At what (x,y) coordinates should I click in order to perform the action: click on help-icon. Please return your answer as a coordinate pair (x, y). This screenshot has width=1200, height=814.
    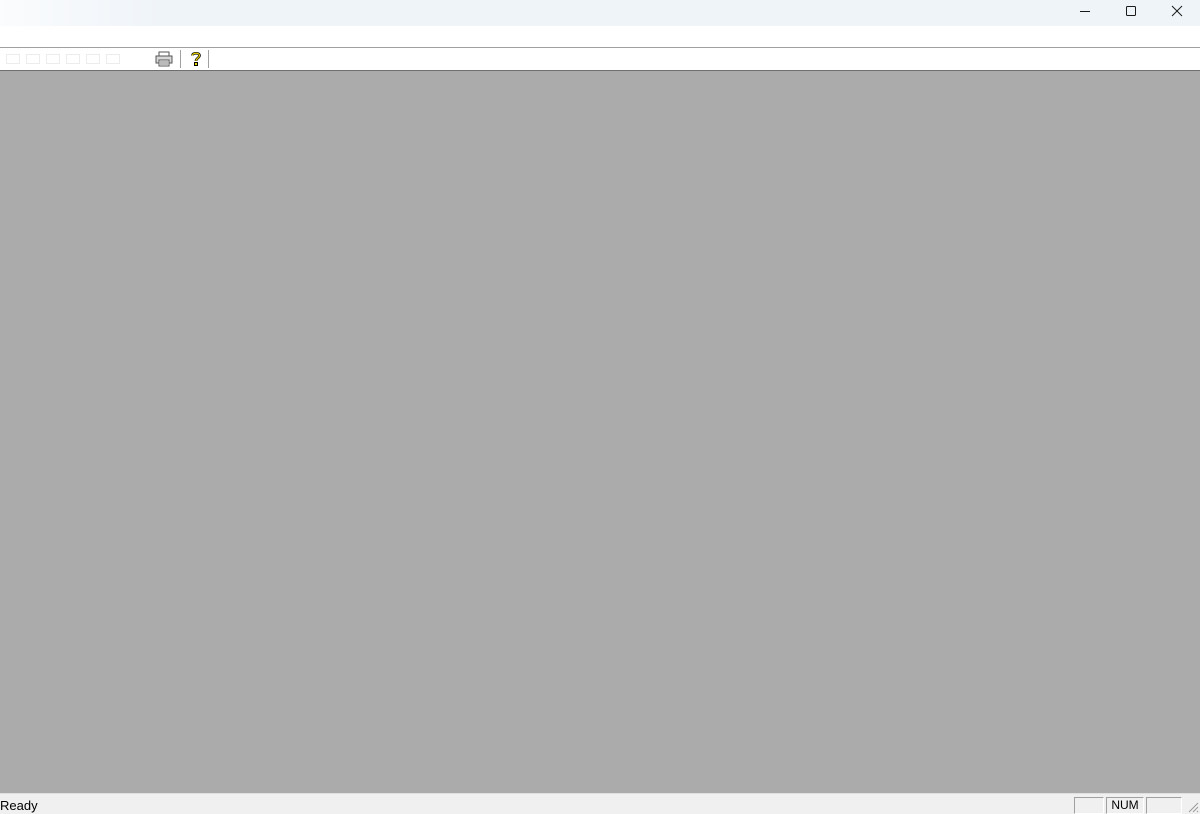
    Looking at the image, I should click on (196, 58).